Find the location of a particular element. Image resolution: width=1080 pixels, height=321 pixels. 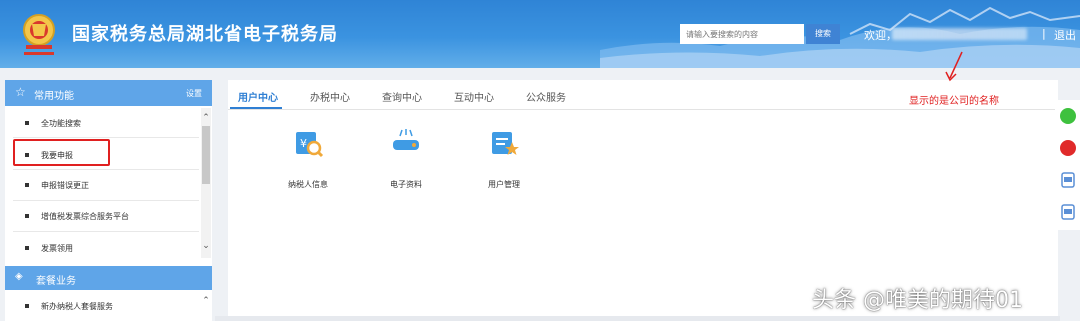

func-taxpayer-info: ¥ 纳税人信息 is located at coordinates (308, 158).